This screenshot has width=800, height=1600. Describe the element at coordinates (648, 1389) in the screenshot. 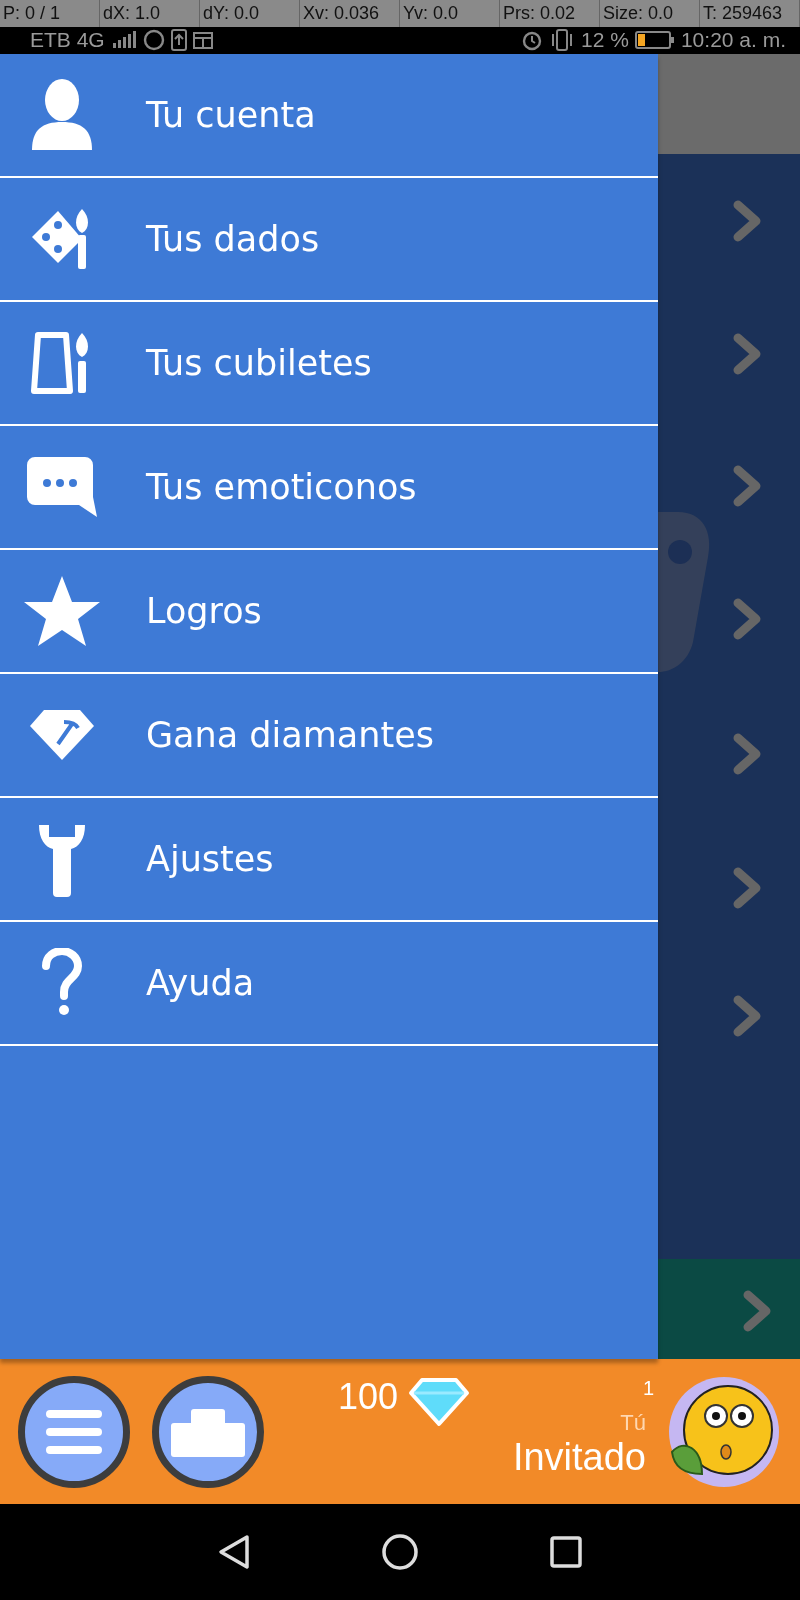

I see `rank-number: 1` at that location.